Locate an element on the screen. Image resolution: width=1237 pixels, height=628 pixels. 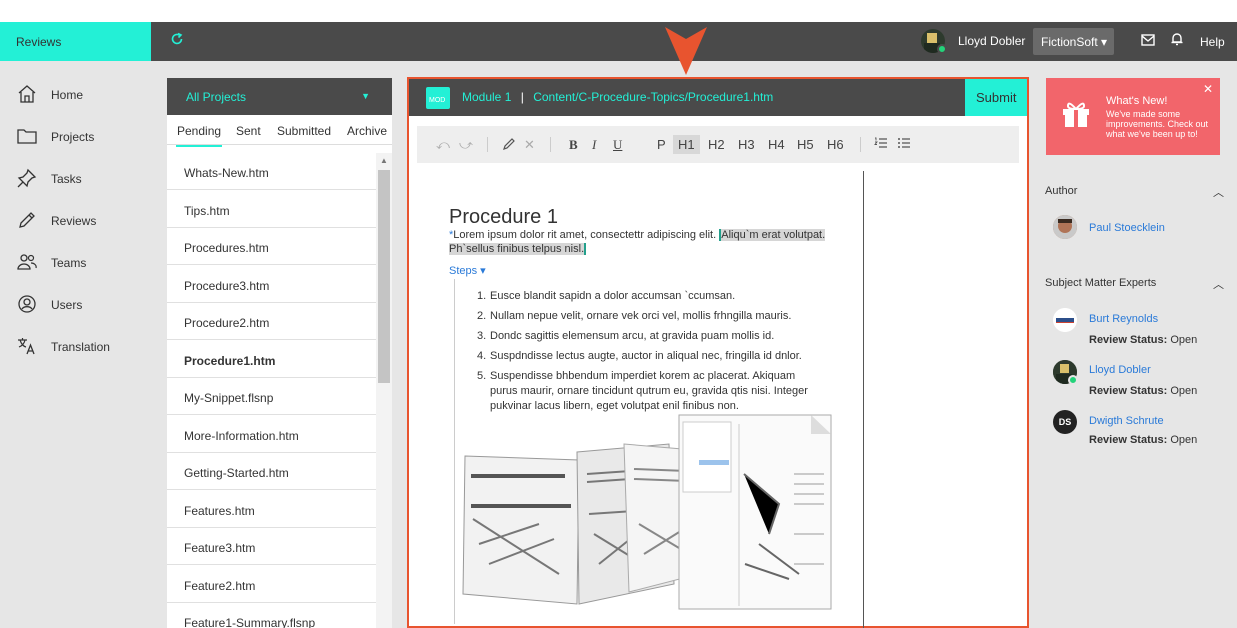
scrollbar-thumb is located at coordinates (384, 276).